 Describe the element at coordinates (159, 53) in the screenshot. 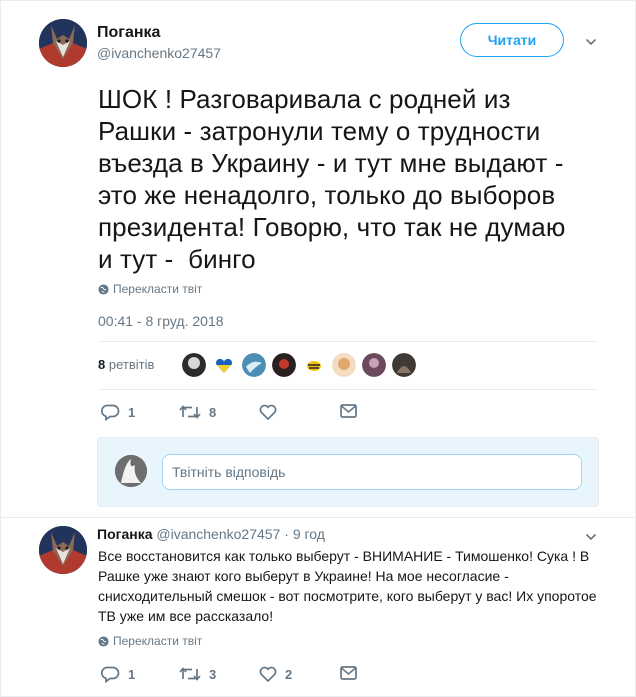

I see `user-handle: @ivanchenko27457` at that location.